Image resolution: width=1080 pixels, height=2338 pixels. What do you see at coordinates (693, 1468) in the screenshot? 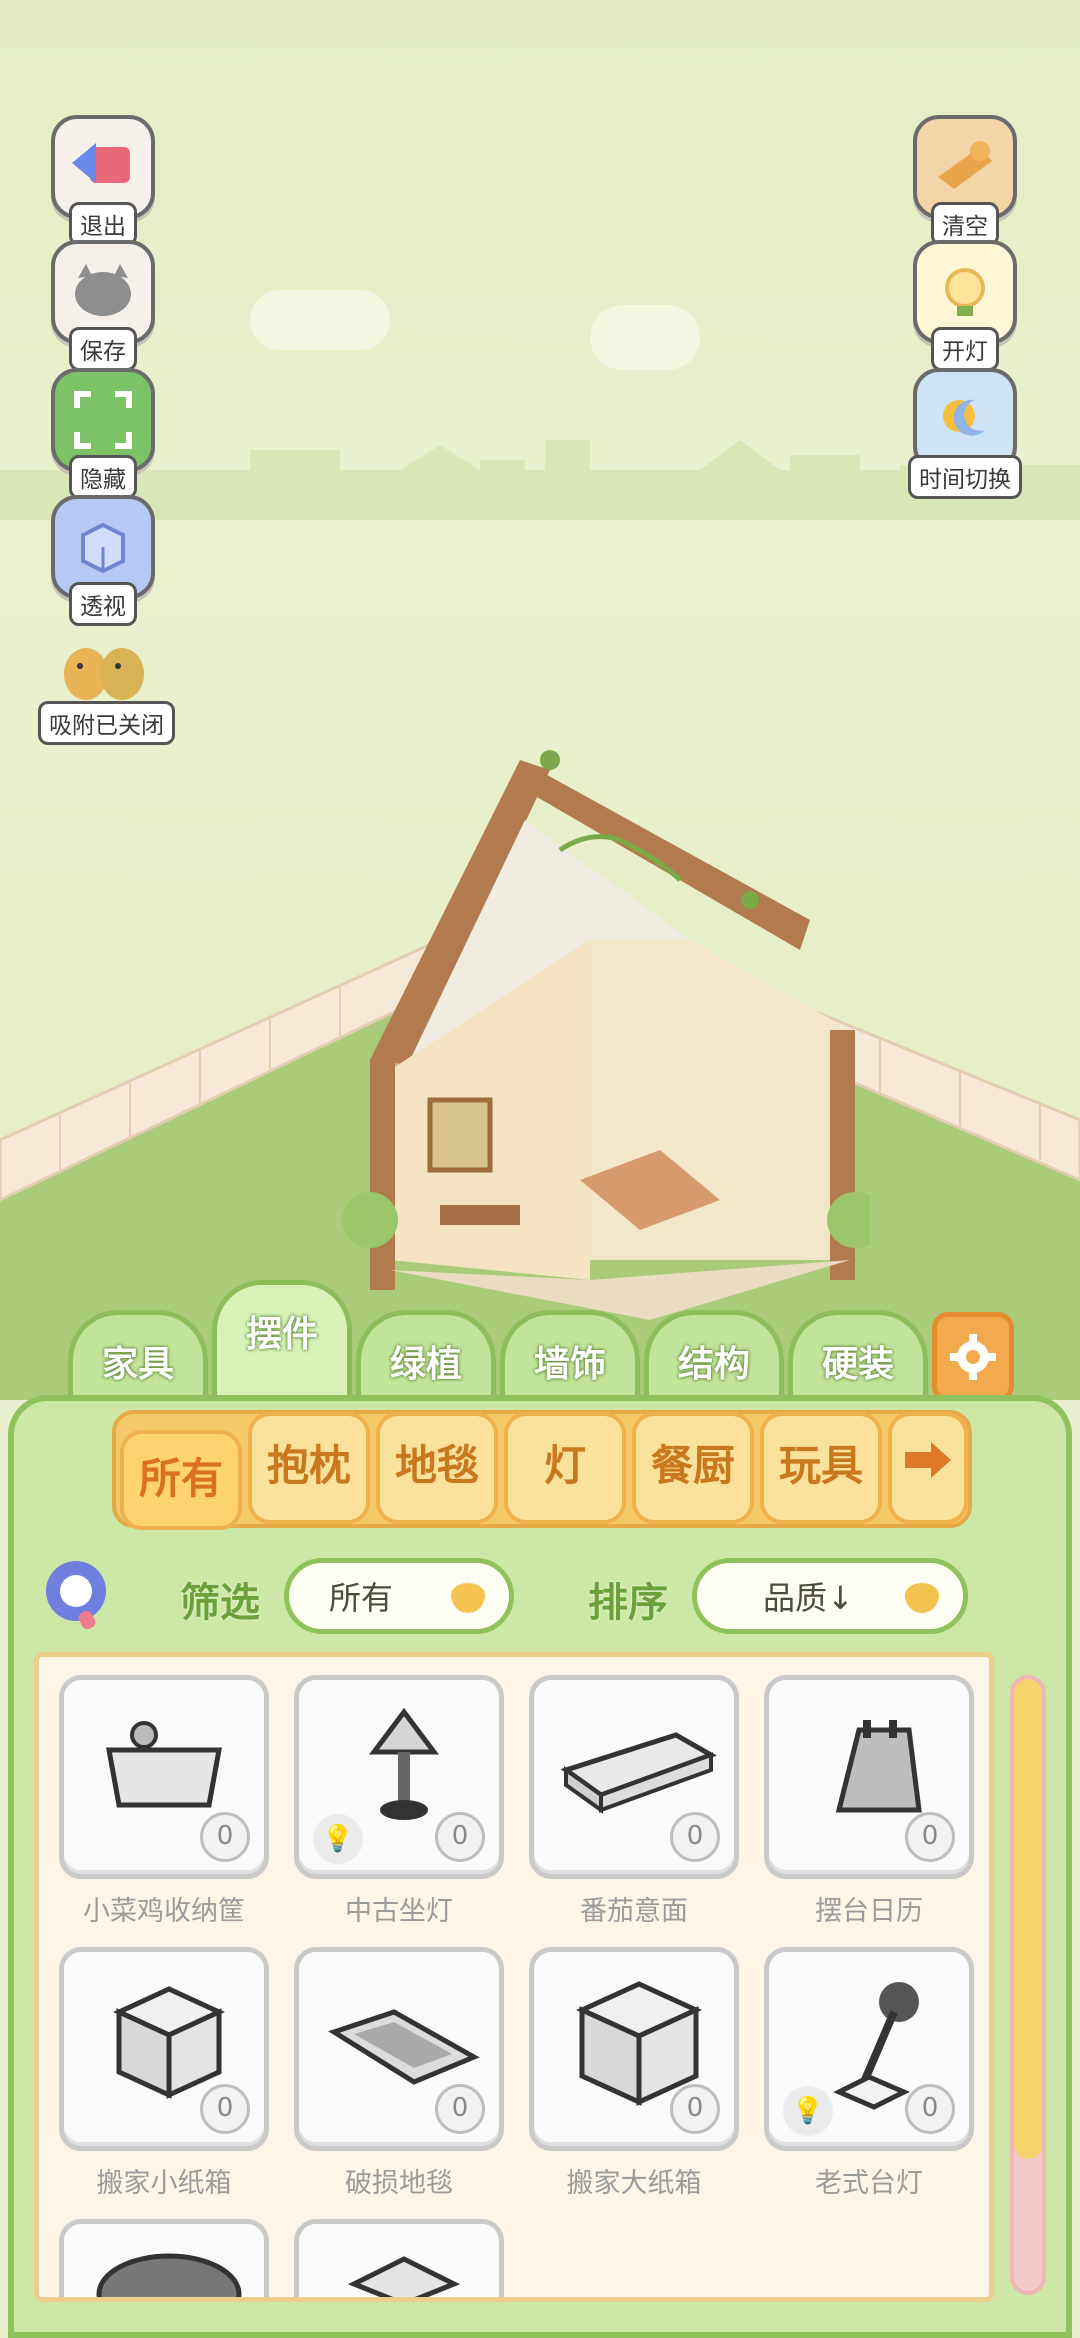
I see `category-kitchen: 餐厨` at bounding box center [693, 1468].